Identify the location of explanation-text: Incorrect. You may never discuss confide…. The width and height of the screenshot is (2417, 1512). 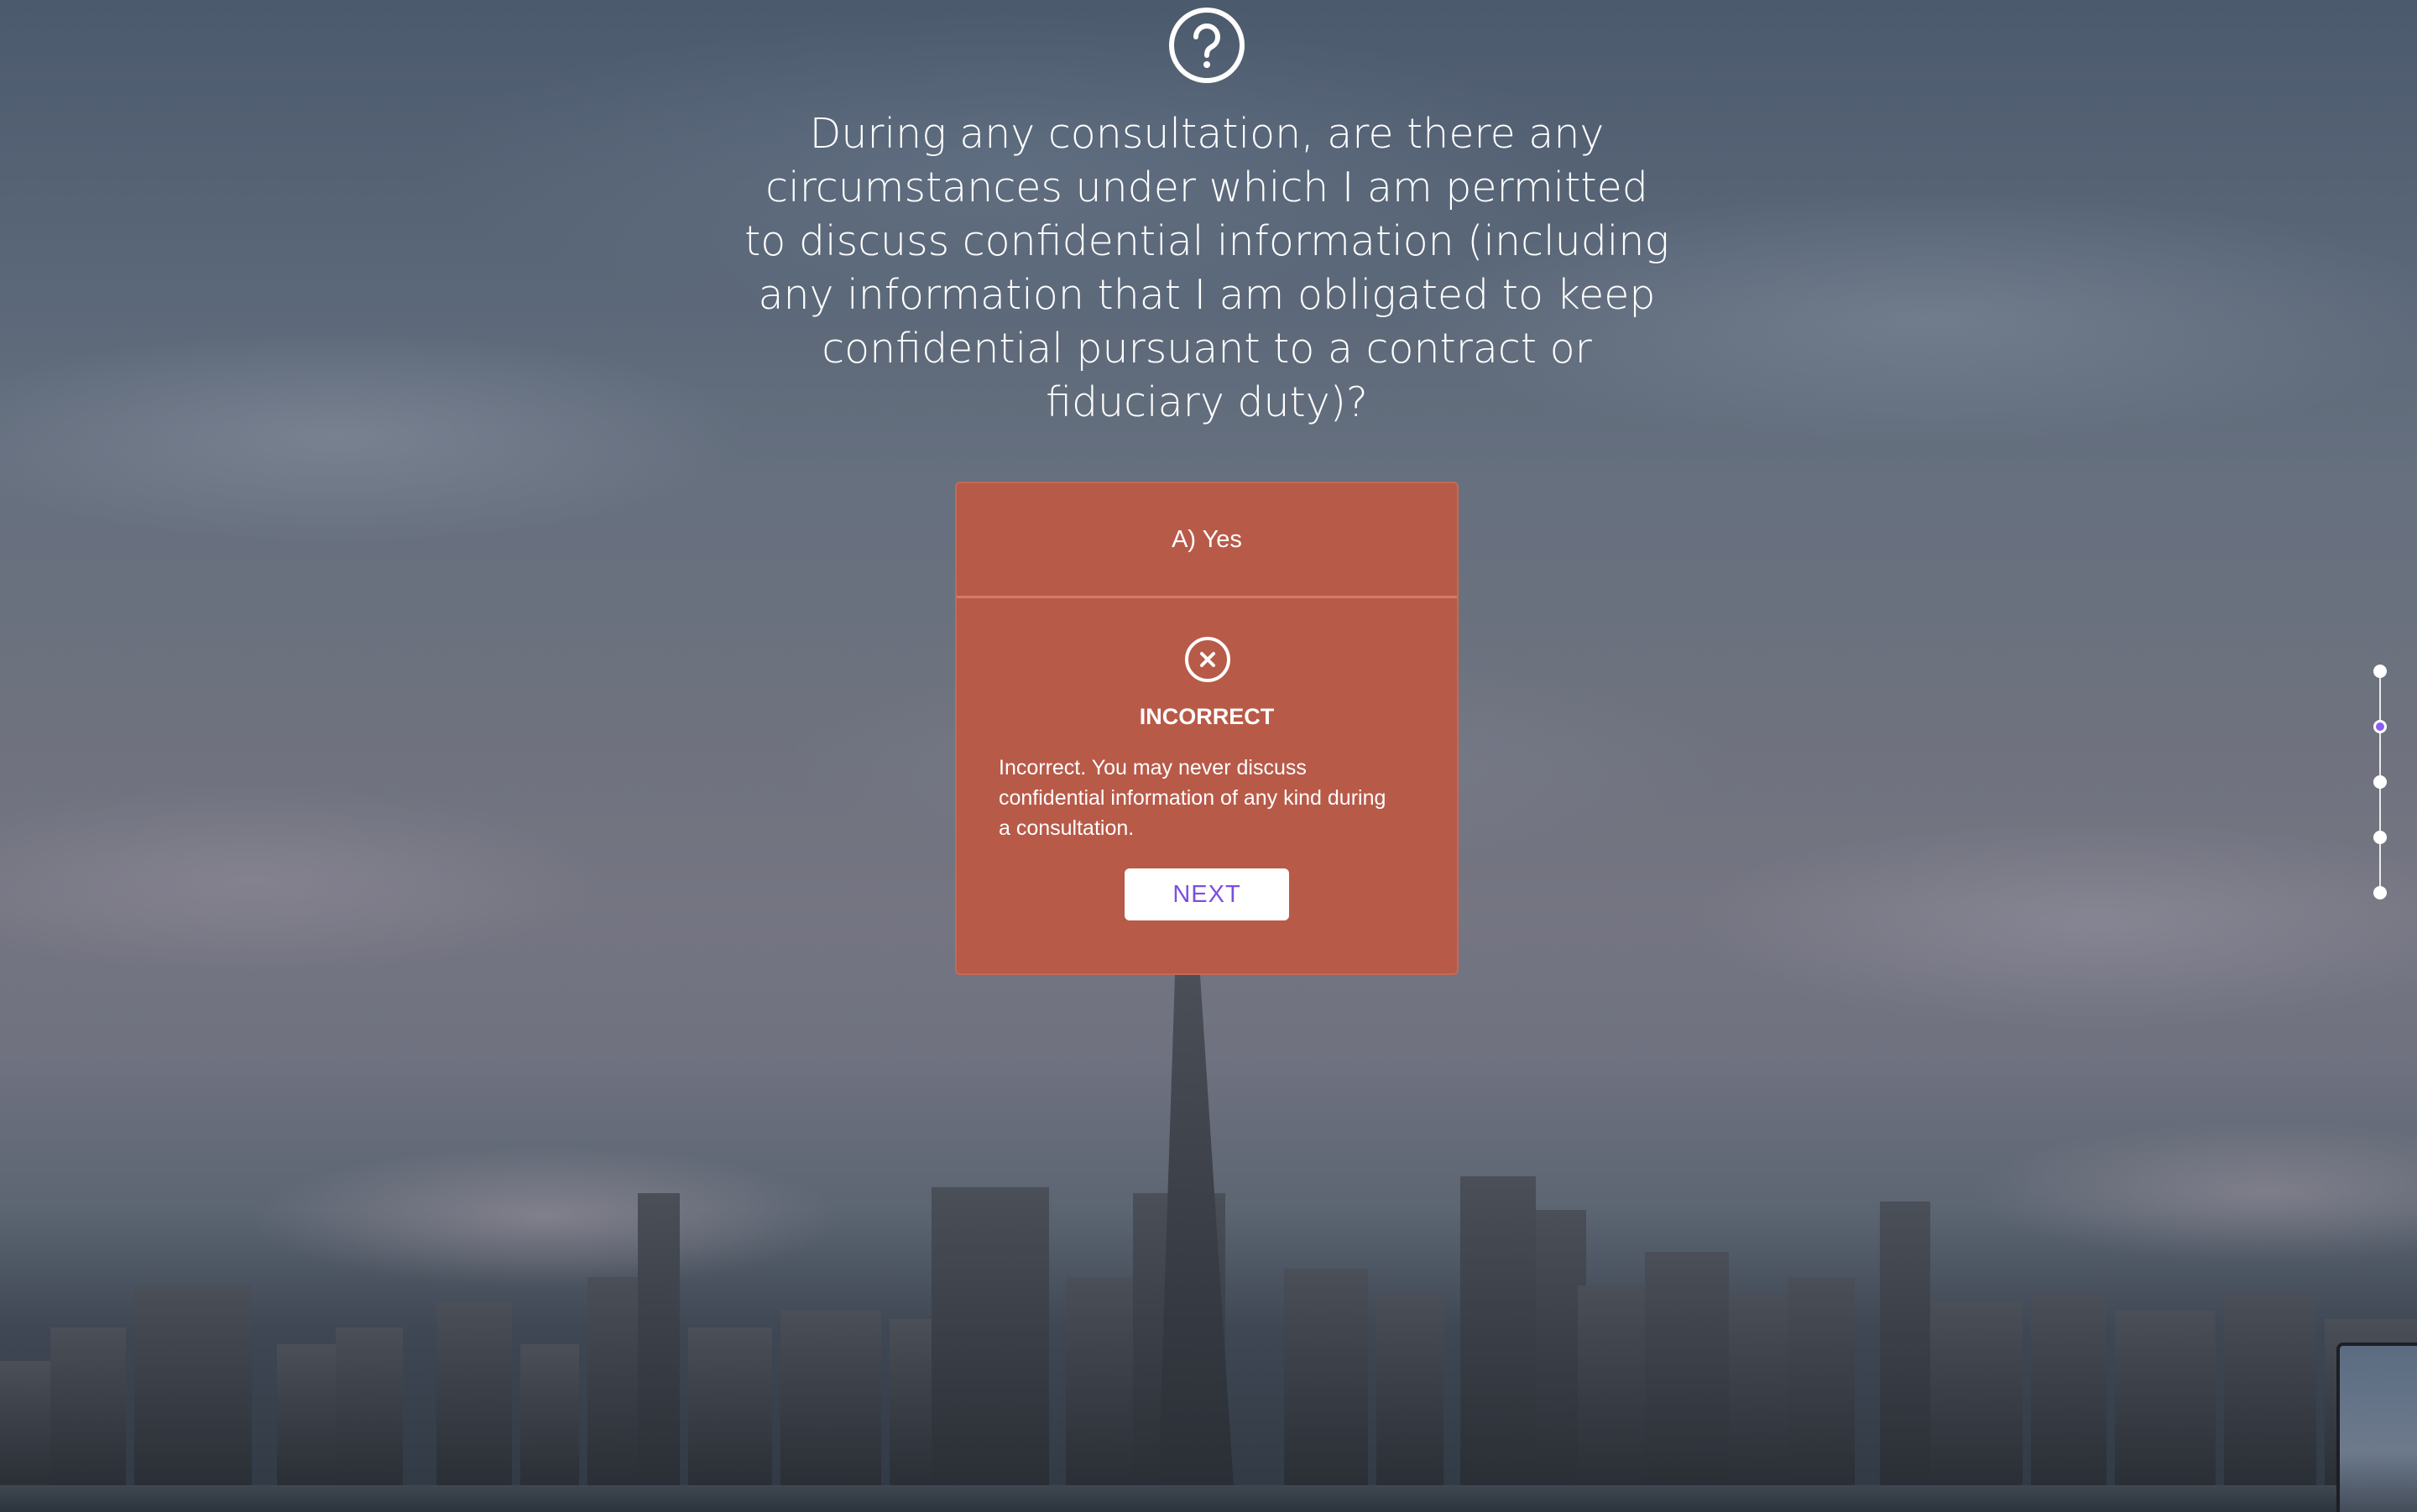
(1192, 798).